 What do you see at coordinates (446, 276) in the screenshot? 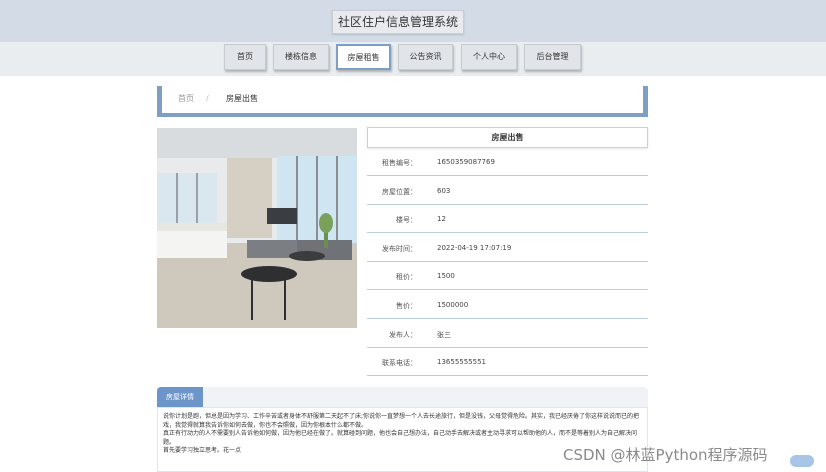
I see `field-value: 1500` at bounding box center [446, 276].